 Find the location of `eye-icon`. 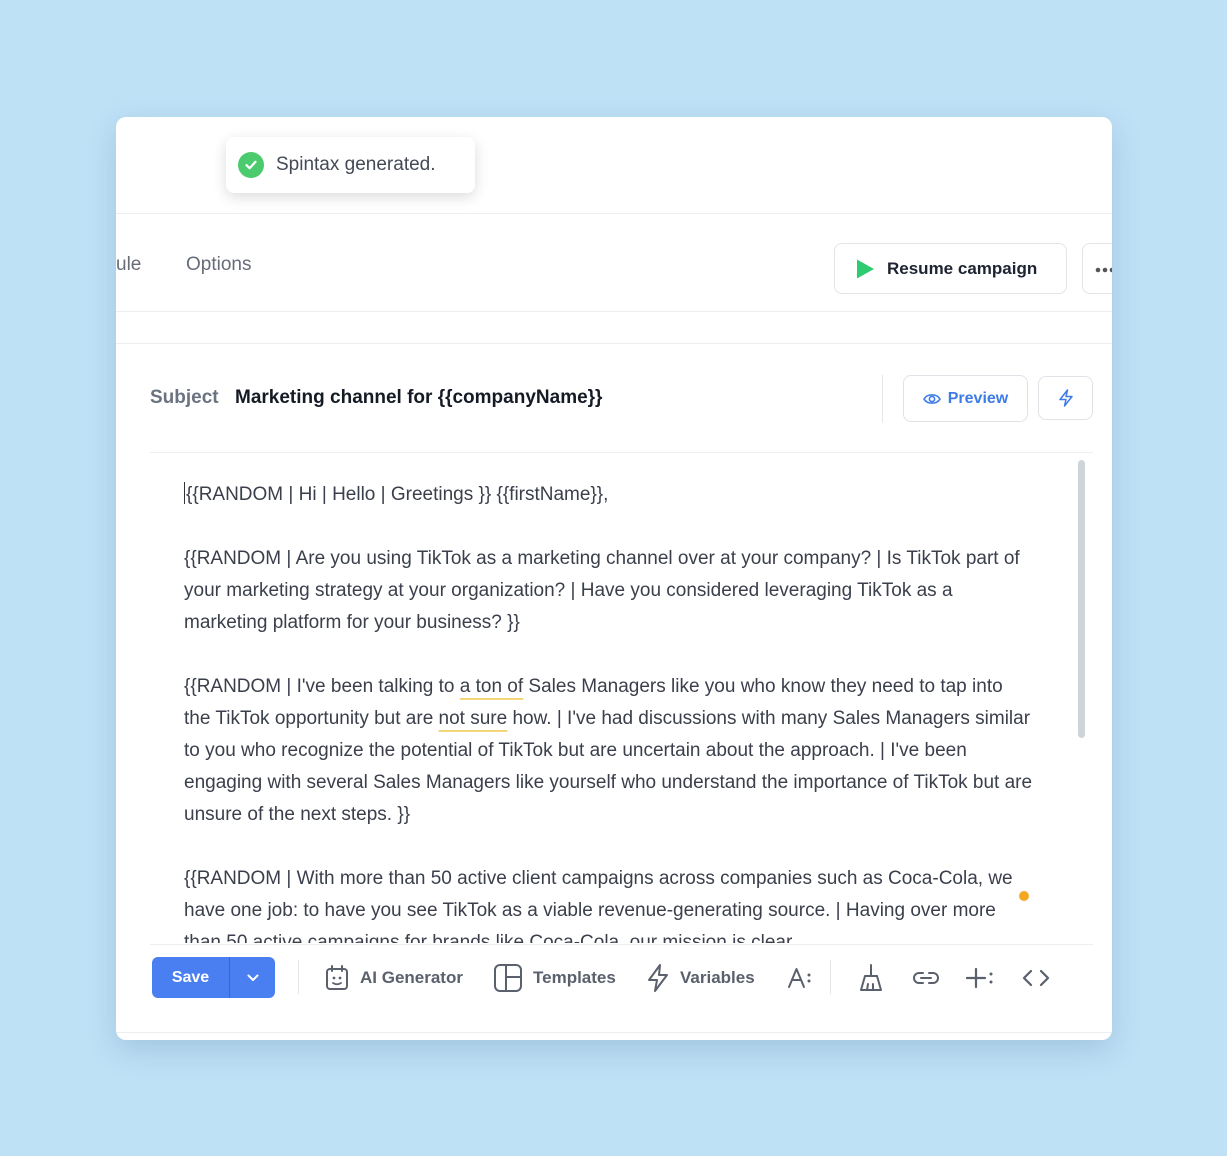

eye-icon is located at coordinates (931, 398).